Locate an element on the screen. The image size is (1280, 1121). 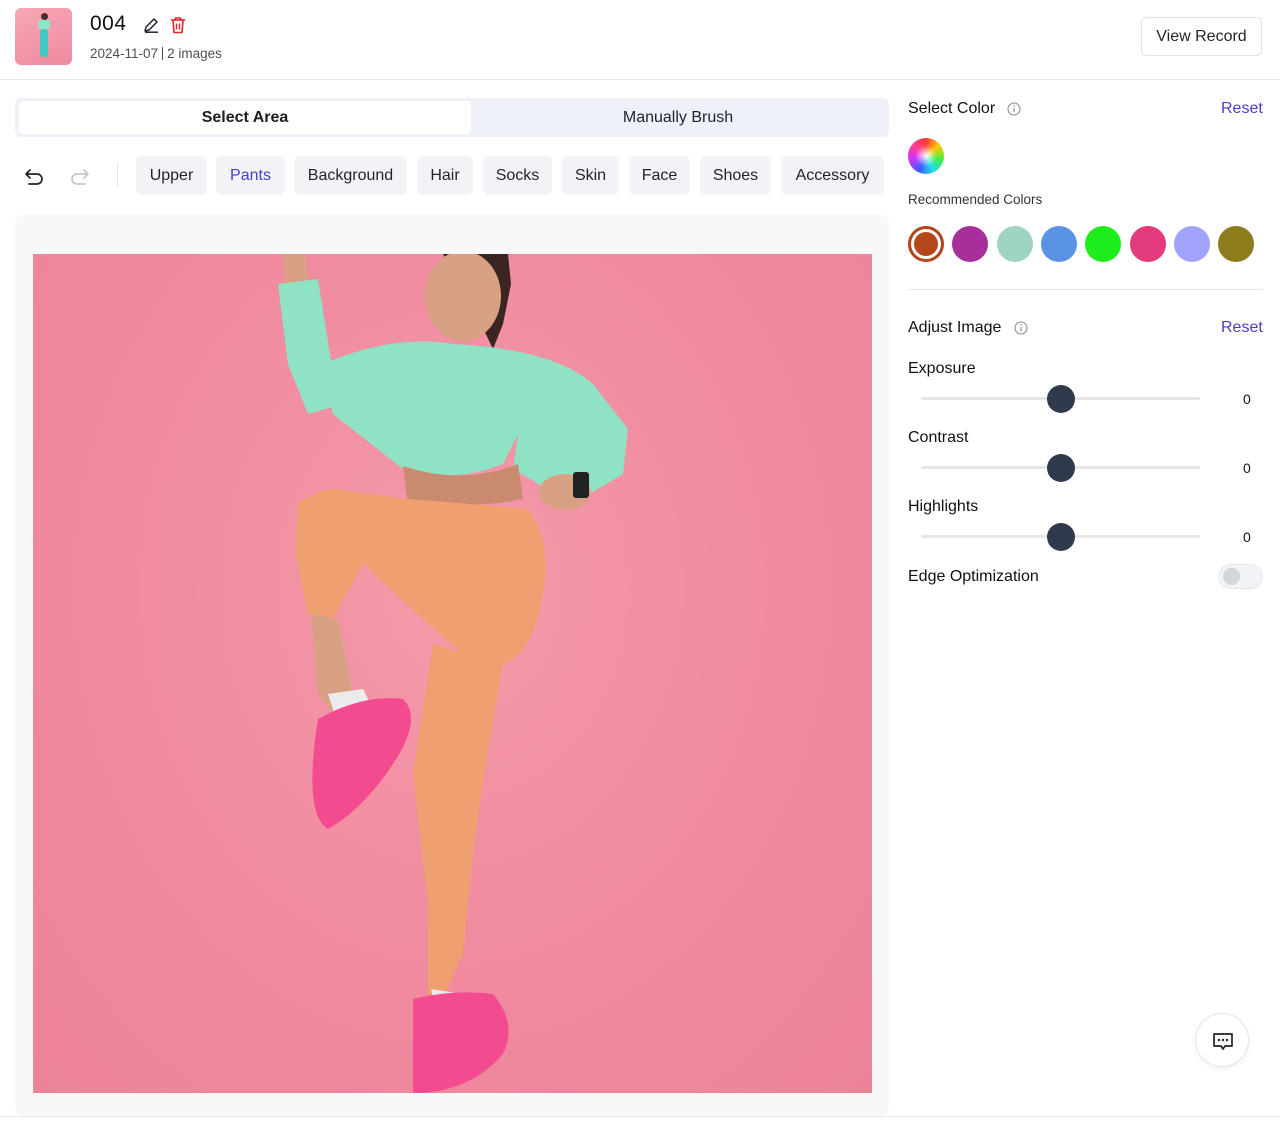
exposure-slider-handle is located at coordinates (1061, 399).